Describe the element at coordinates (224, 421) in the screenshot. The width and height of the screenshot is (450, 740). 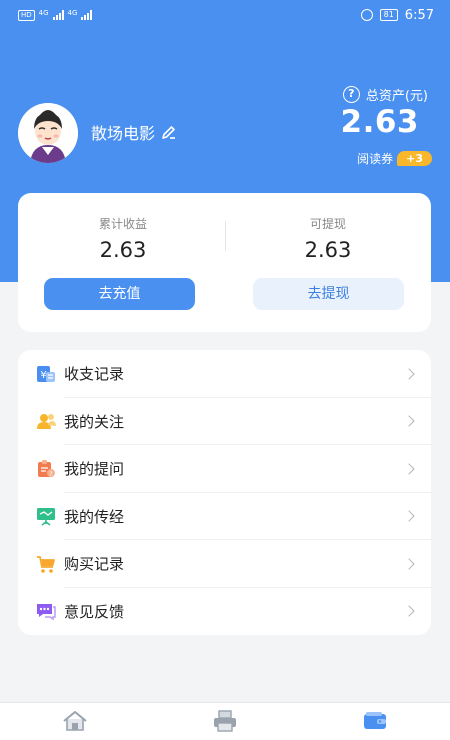
I see `menu-item-my-follows: 我的关注` at that location.